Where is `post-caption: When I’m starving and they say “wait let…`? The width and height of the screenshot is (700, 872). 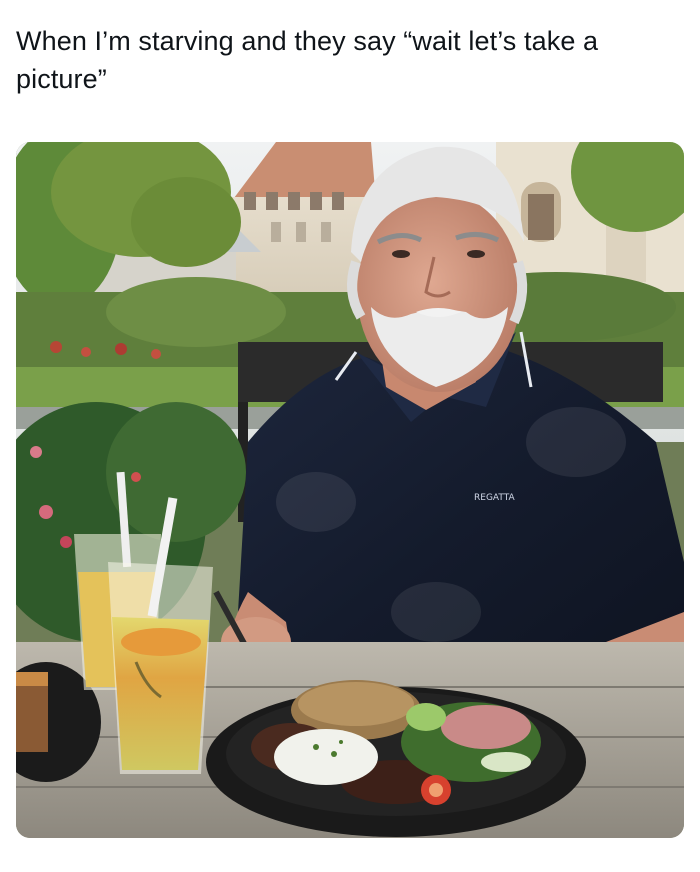
post-caption: When I’m starving and they say “wait let… is located at coordinates (307, 60).